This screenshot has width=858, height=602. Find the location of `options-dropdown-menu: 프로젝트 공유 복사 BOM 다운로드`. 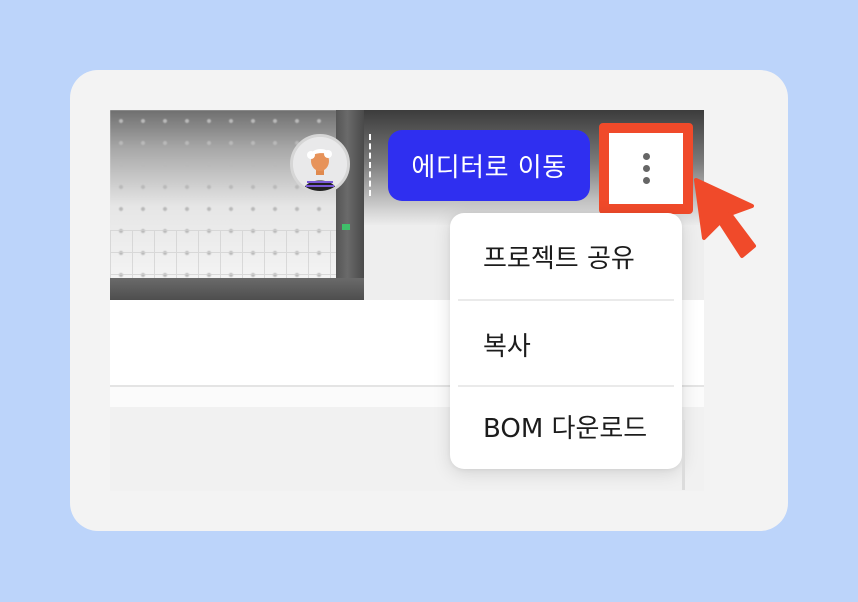

options-dropdown-menu: 프로젝트 공유 복사 BOM 다운로드 is located at coordinates (566, 341).